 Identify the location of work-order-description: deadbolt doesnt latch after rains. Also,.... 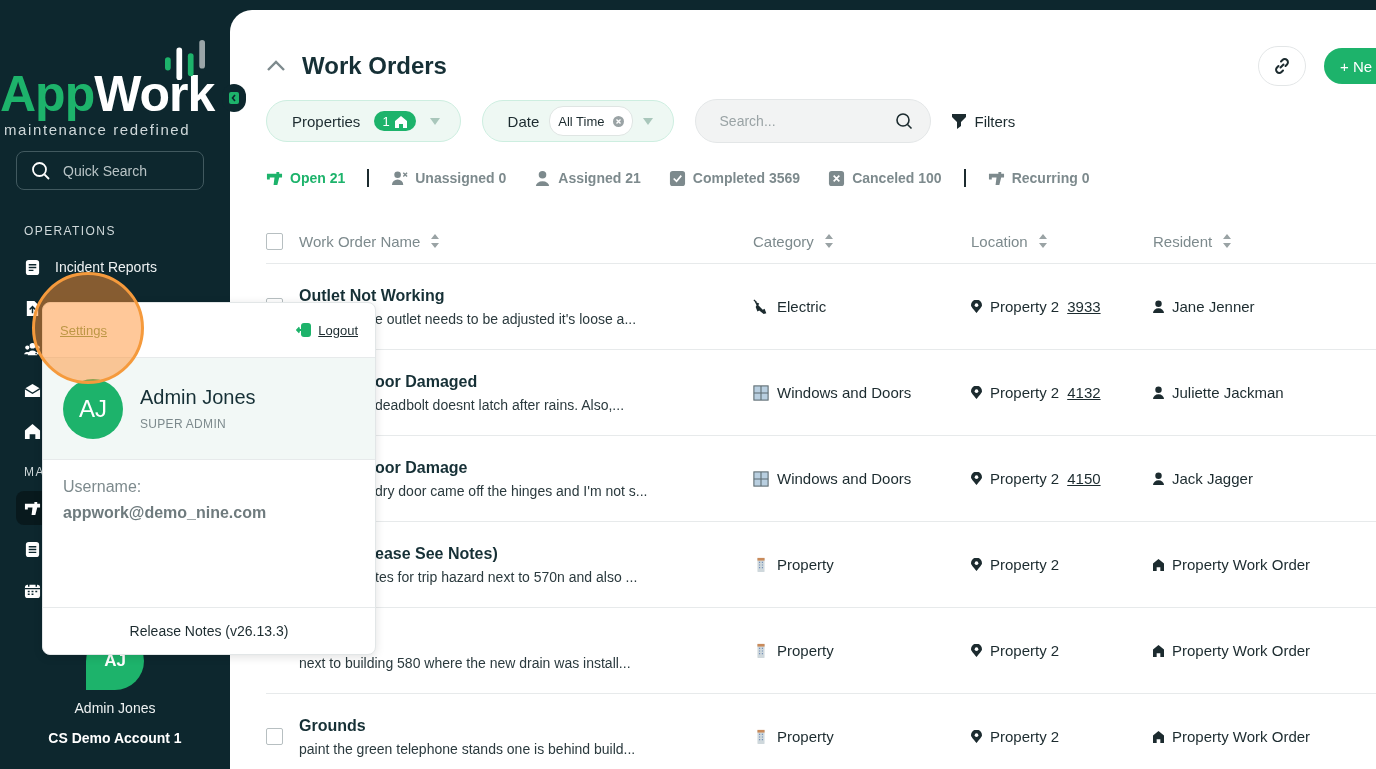
(500, 404).